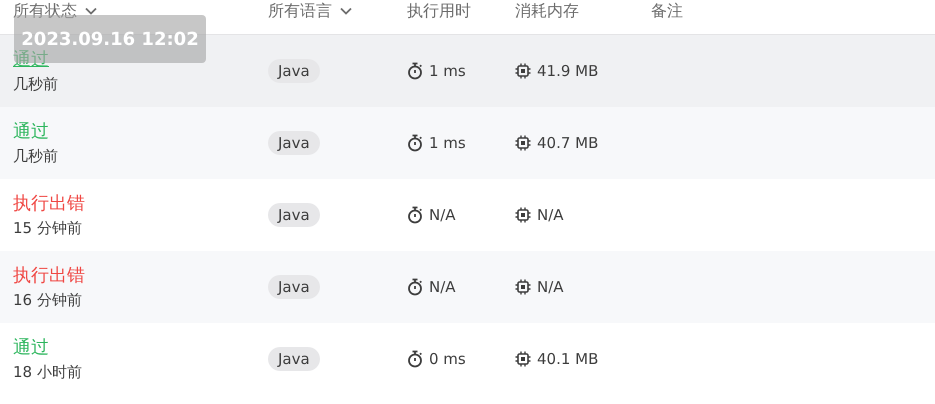 This screenshot has width=935, height=404. What do you see at coordinates (567, 71) in the screenshot?
I see `memory-value: 41.9 MB` at bounding box center [567, 71].